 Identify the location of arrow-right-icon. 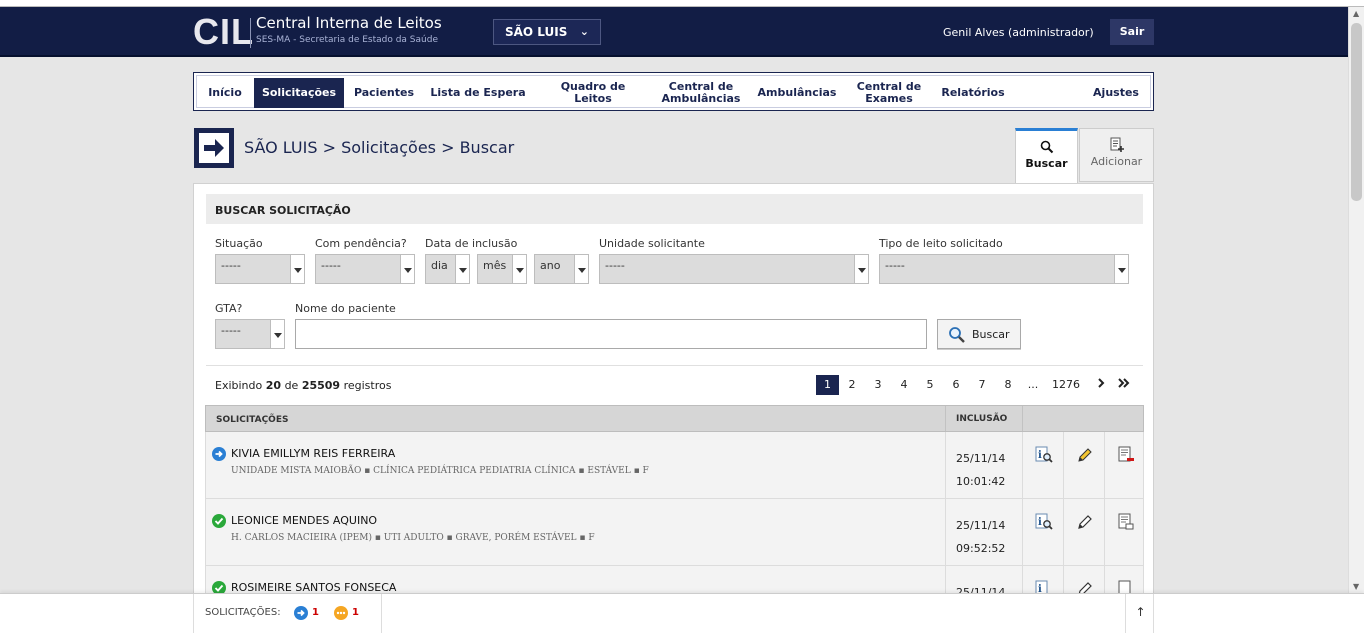
(214, 148).